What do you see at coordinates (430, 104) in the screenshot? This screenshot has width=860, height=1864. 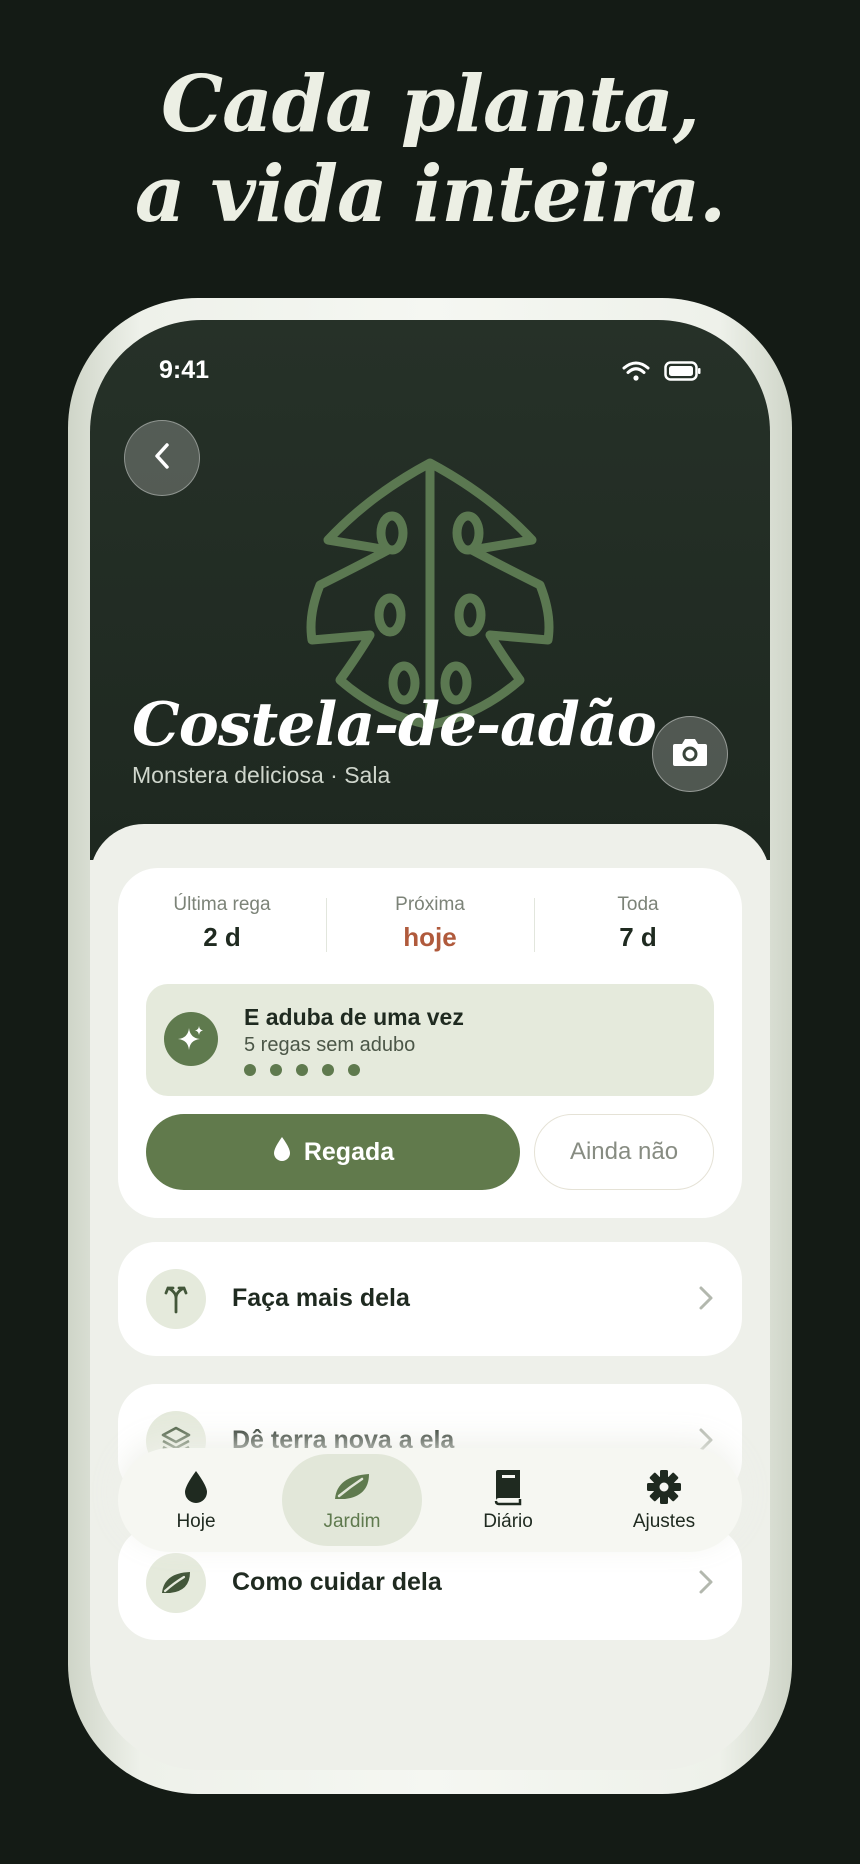 I see `headline-line-1: Cada planta,` at bounding box center [430, 104].